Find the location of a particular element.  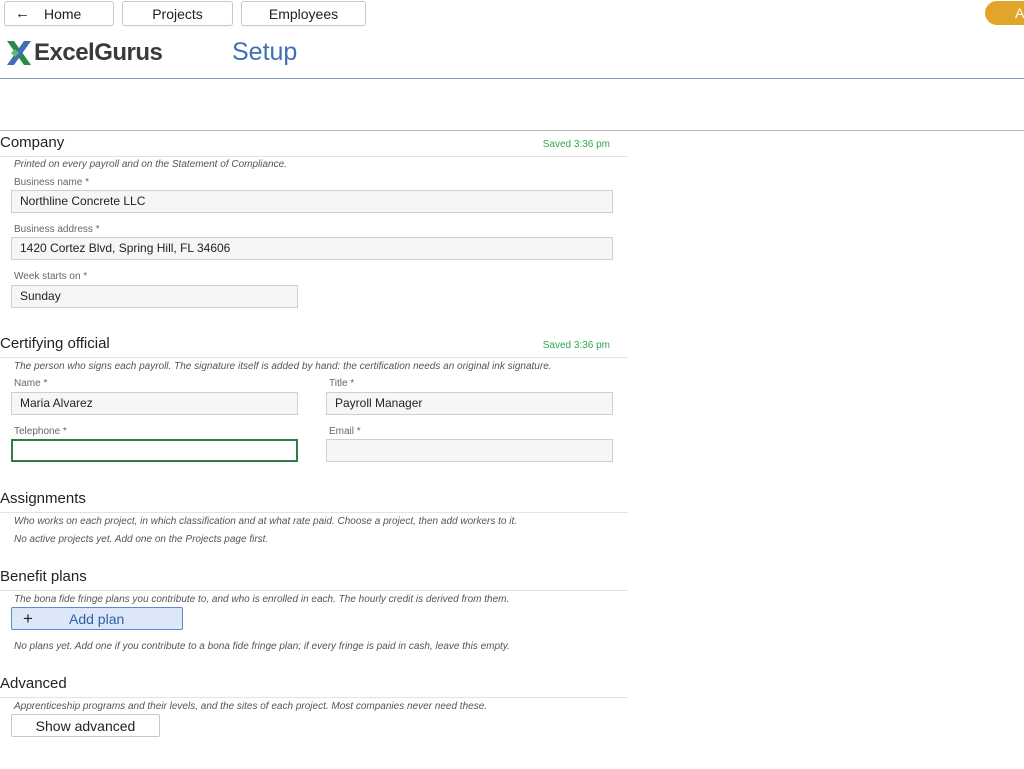

header-divider is located at coordinates (512, 78).